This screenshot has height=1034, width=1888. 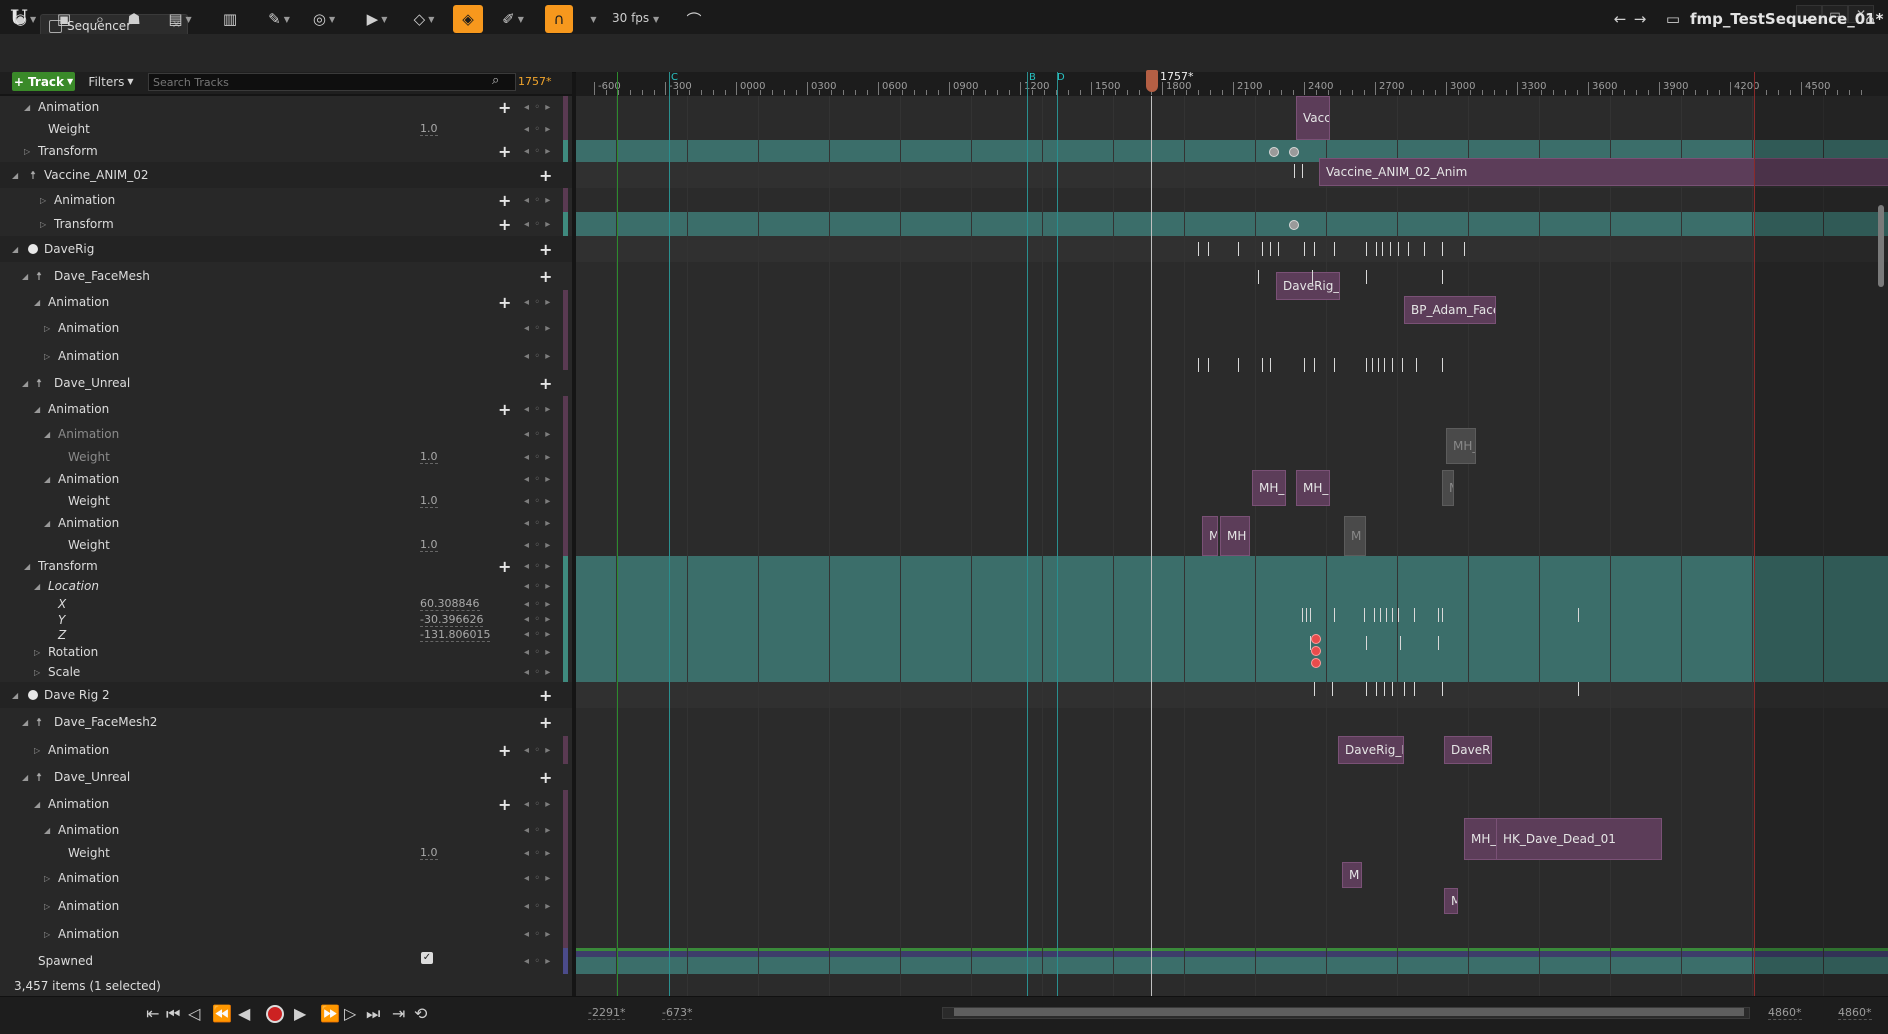 I want to click on track-row-weight: Weight 1.0 ◂ ◦ ▸, so click(x=286, y=501).